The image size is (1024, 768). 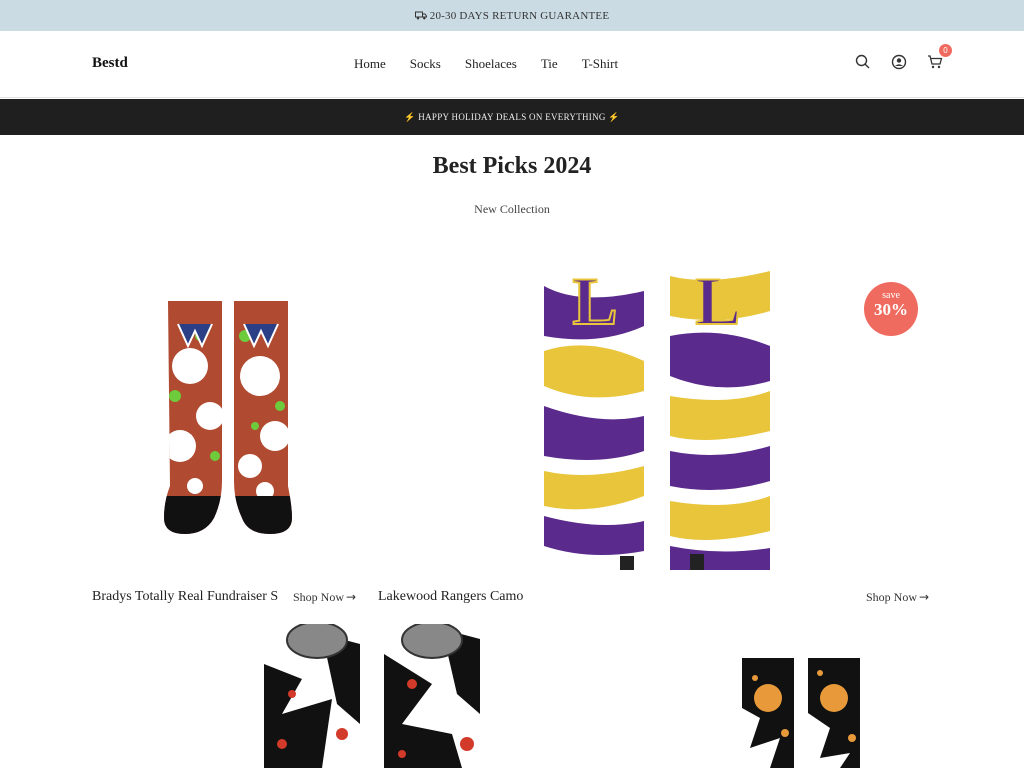 I want to click on account-icon, so click(x=899, y=62).